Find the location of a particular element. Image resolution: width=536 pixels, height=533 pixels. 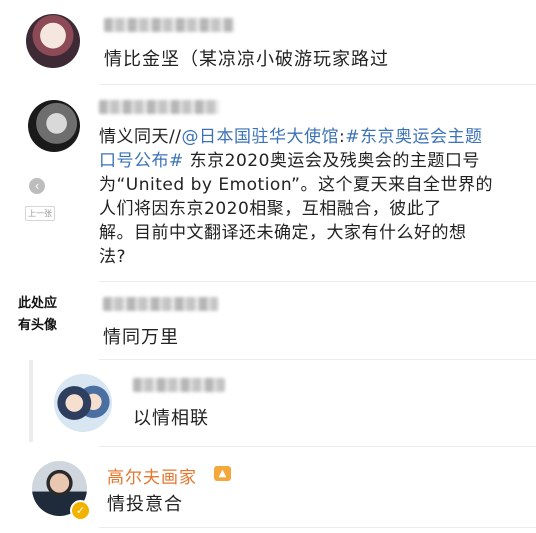

comment-line: 口号公布# 东京2020奥运会及残奥会的主题口号 is located at coordinates (289, 161).